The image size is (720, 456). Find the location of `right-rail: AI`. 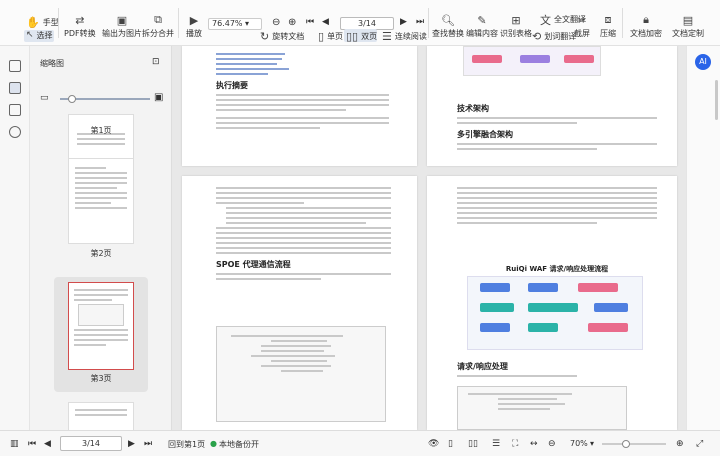

right-rail: AI is located at coordinates (703, 238).